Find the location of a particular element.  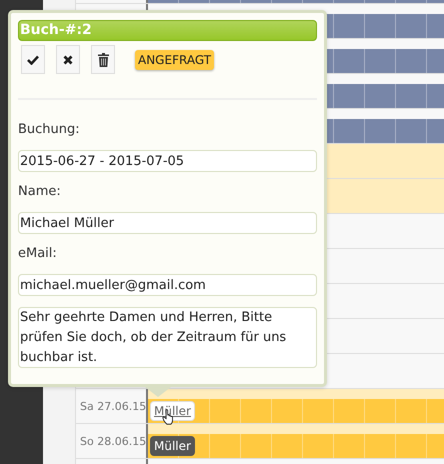

field-label: eMail: is located at coordinates (38, 254).